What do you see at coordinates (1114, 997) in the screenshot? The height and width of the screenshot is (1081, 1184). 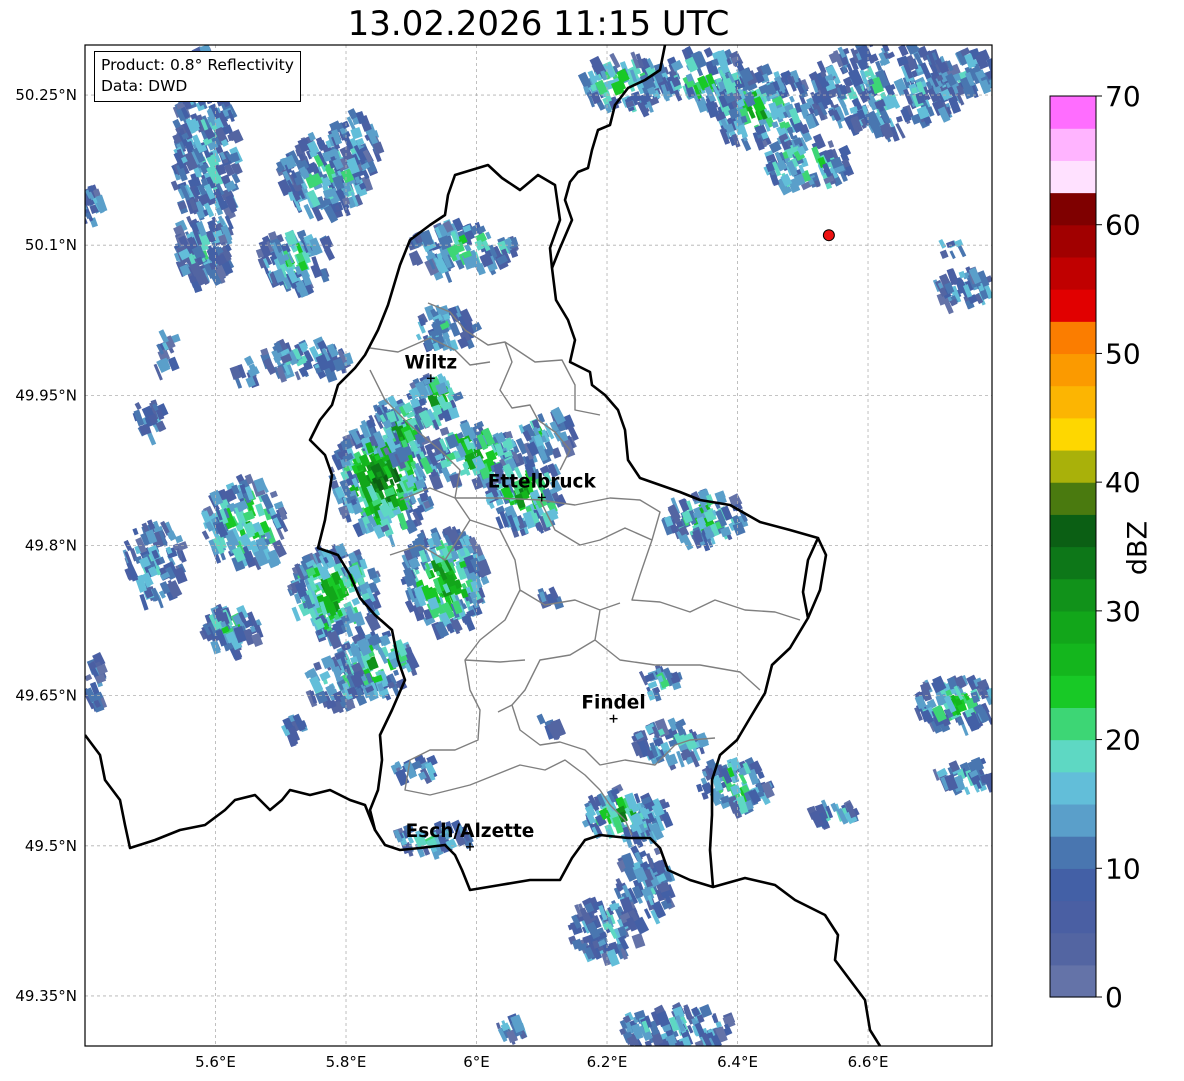 I see `colorbar-tick-label: 0` at bounding box center [1114, 997].